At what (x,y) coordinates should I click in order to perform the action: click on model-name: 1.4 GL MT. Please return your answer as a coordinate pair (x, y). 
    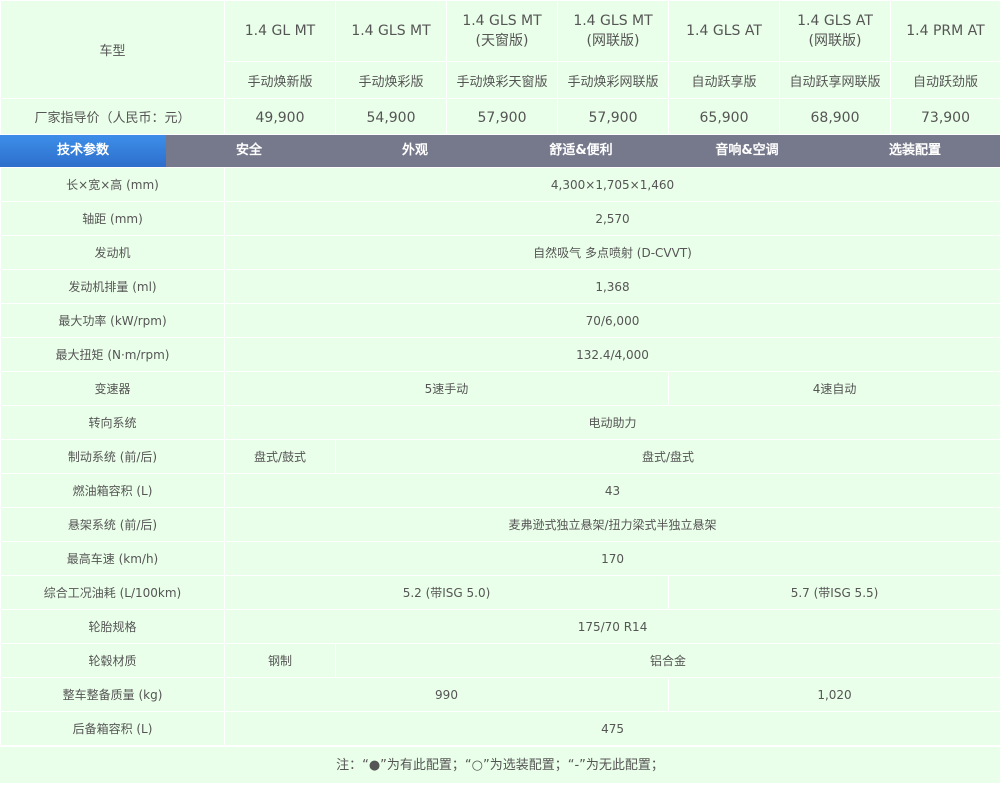
    Looking at the image, I should click on (280, 31).